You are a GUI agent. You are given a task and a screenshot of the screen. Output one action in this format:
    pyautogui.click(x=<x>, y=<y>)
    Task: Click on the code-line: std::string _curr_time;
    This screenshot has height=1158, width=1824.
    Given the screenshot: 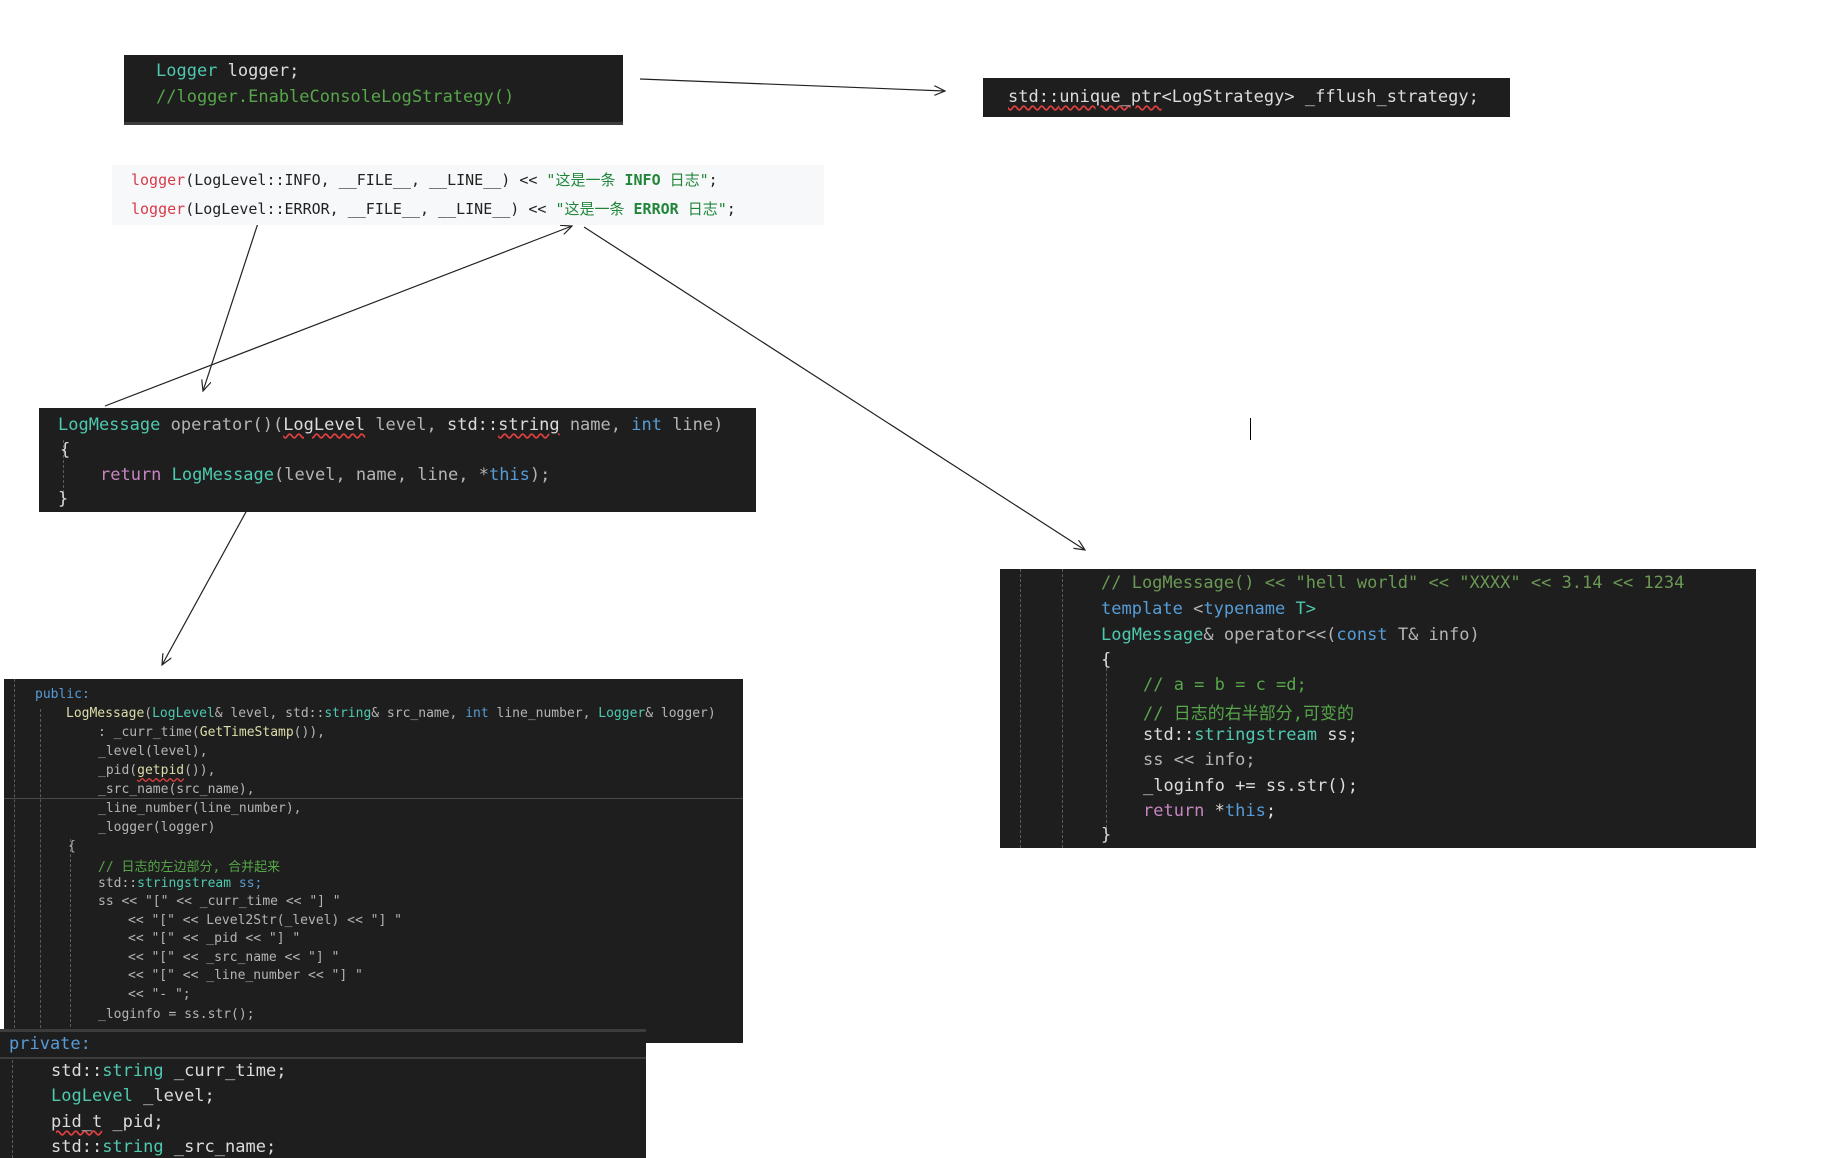 What is the action you would take?
    pyautogui.click(x=168, y=1071)
    